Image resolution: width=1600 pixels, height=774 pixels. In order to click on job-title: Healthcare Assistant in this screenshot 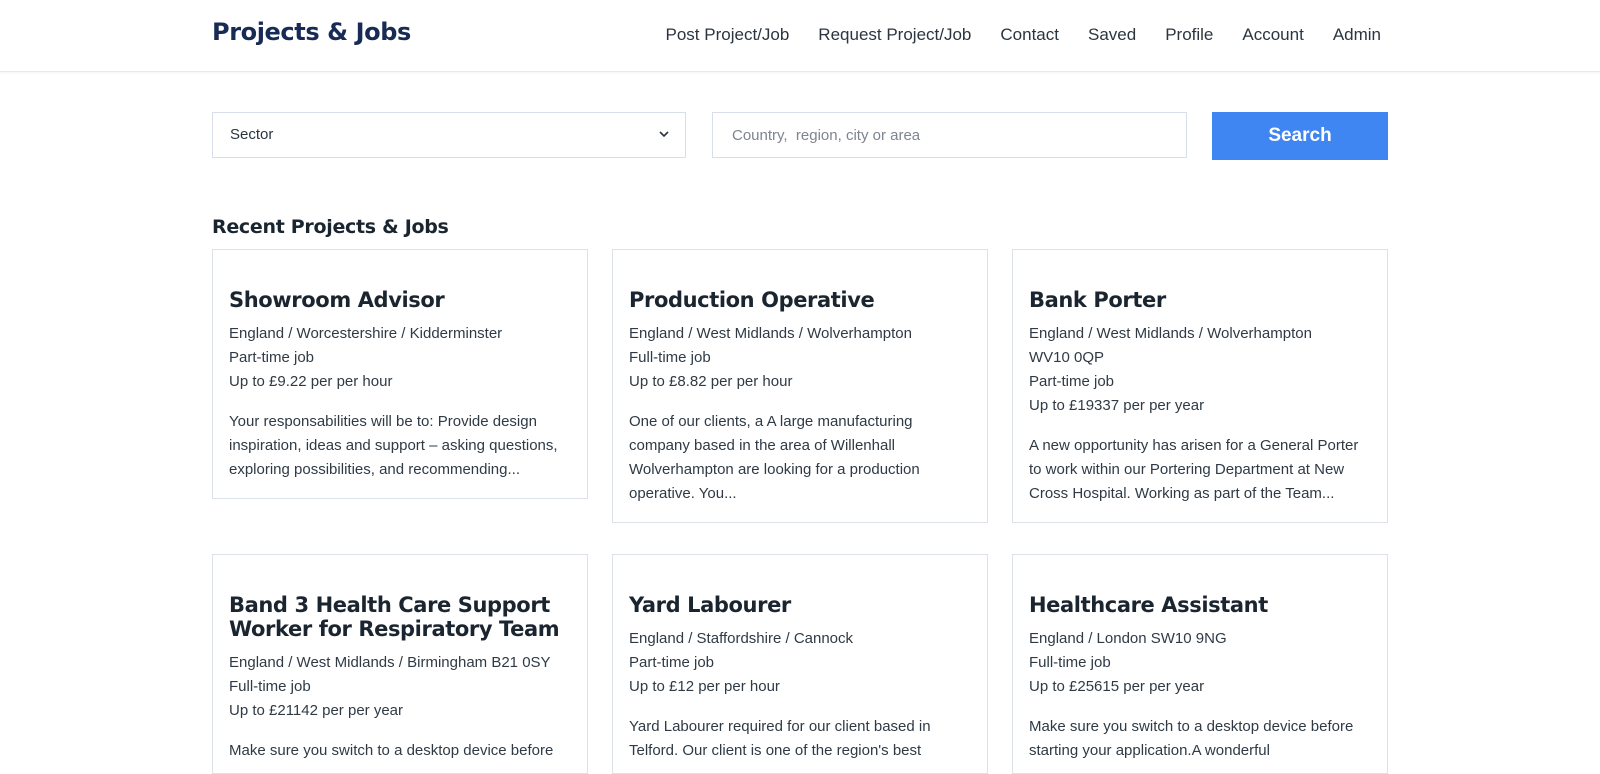, I will do `click(1200, 605)`.